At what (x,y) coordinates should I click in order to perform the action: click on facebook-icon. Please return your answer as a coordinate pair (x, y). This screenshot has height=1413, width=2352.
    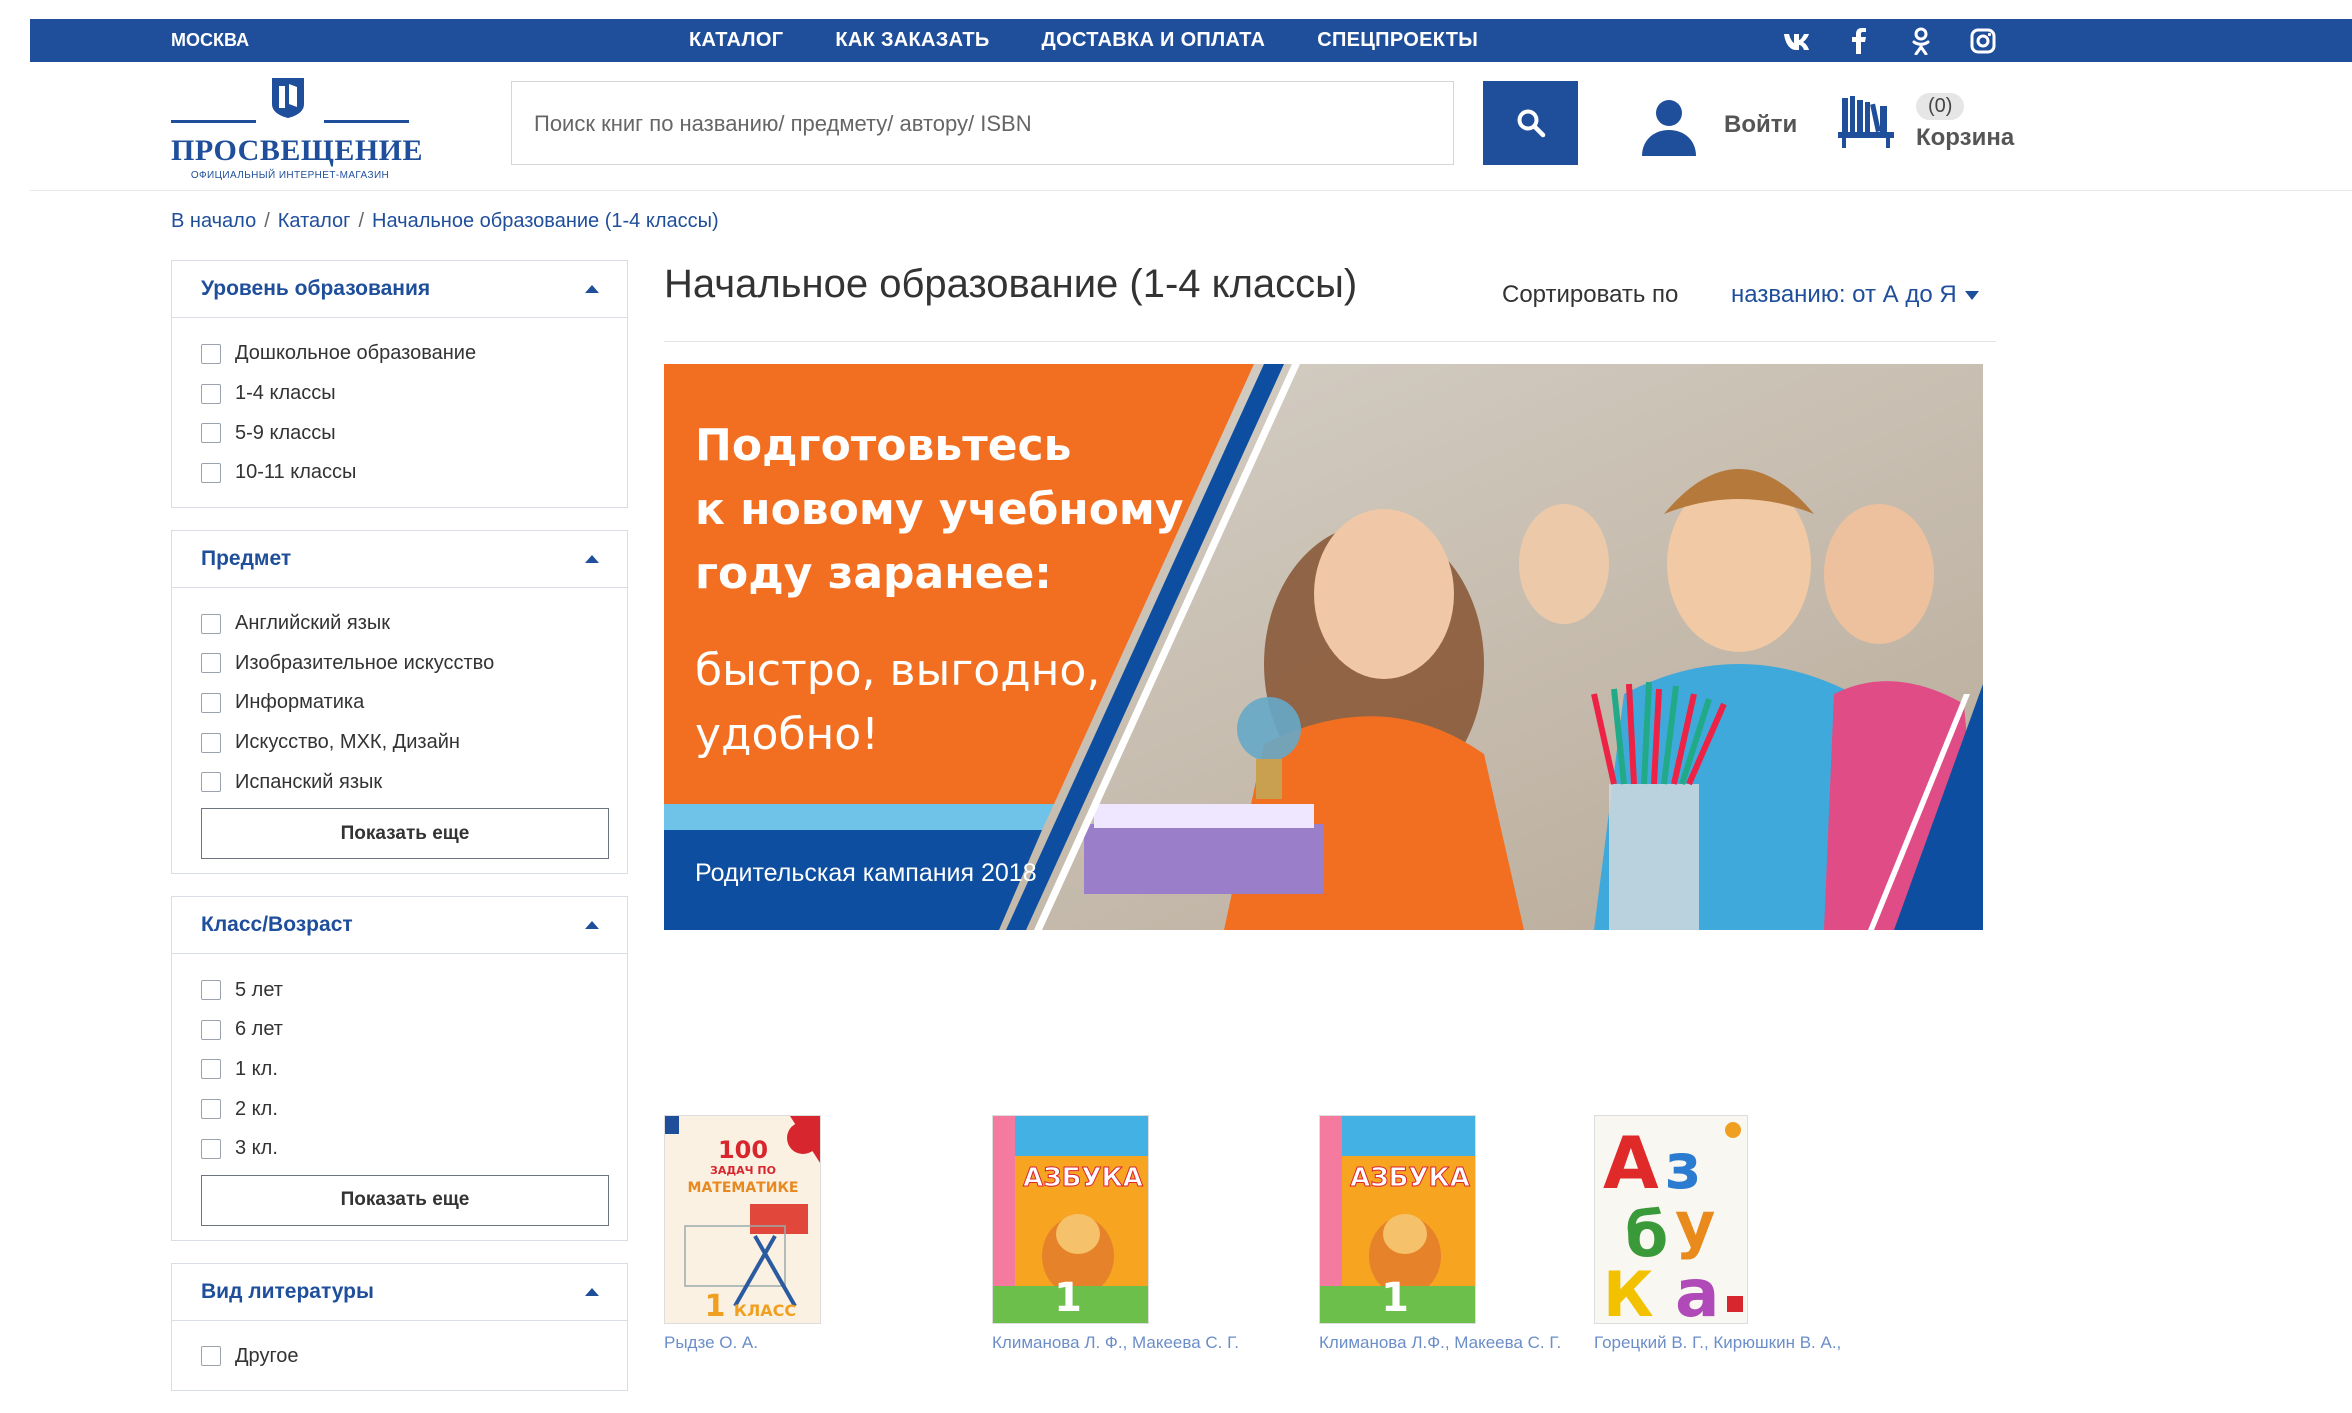
    Looking at the image, I should click on (1859, 41).